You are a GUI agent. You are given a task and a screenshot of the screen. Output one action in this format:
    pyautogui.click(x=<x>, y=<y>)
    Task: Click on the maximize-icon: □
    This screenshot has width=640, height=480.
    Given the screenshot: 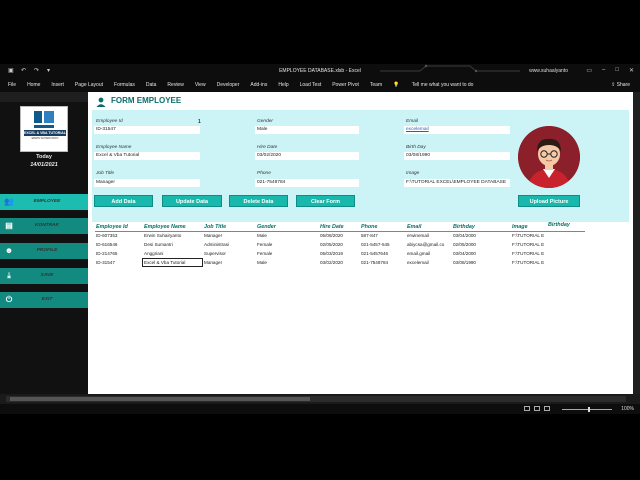 What is the action you would take?
    pyautogui.click(x=617, y=70)
    